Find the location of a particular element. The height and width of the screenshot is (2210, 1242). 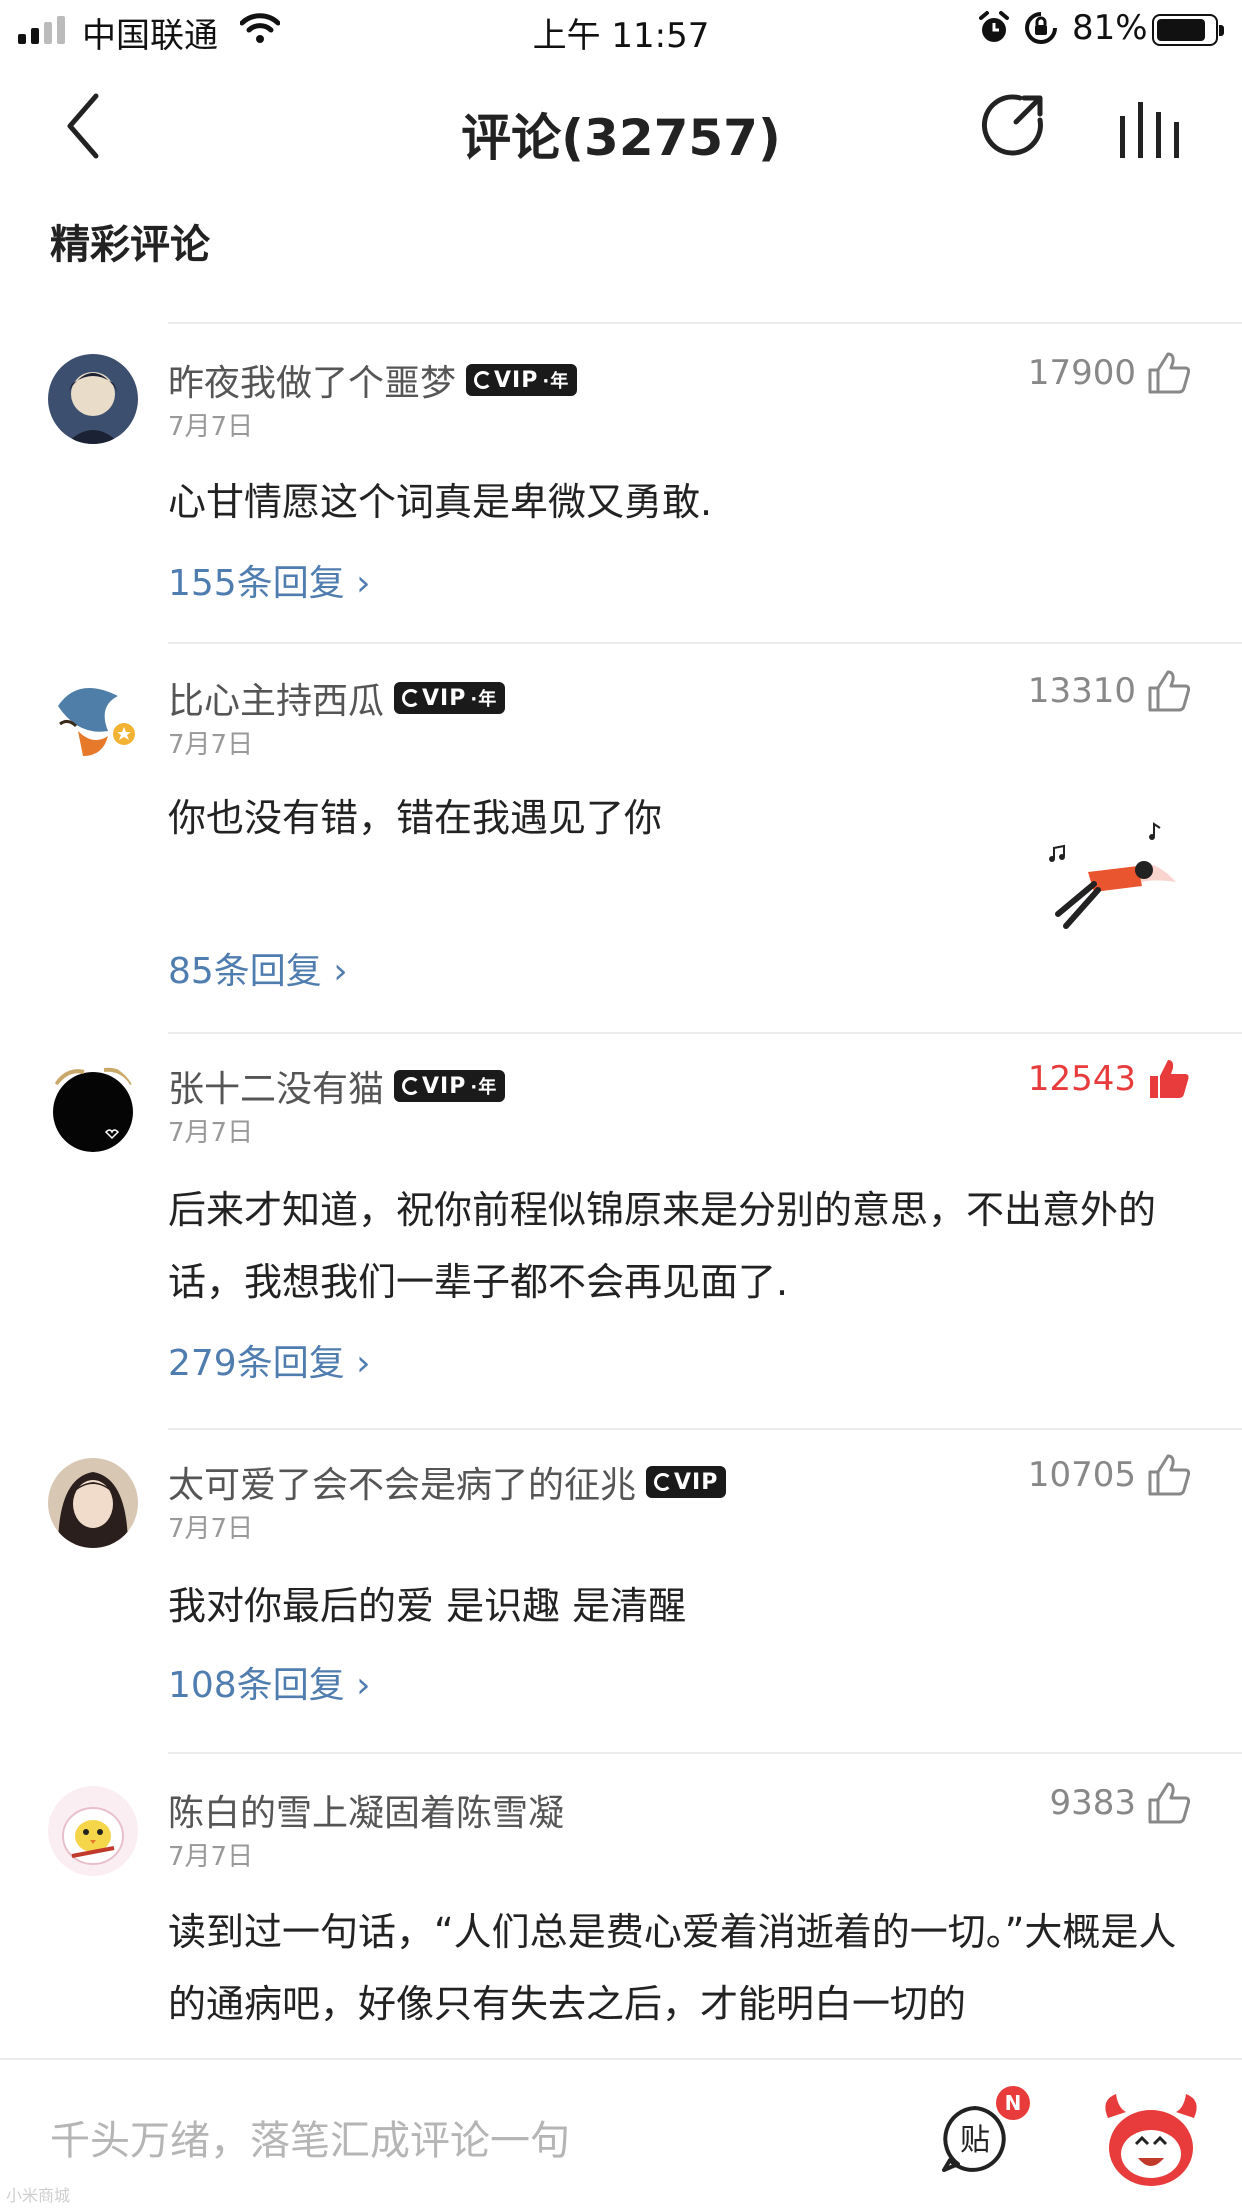

nav-bar: 评论(32757) is located at coordinates (621, 127).